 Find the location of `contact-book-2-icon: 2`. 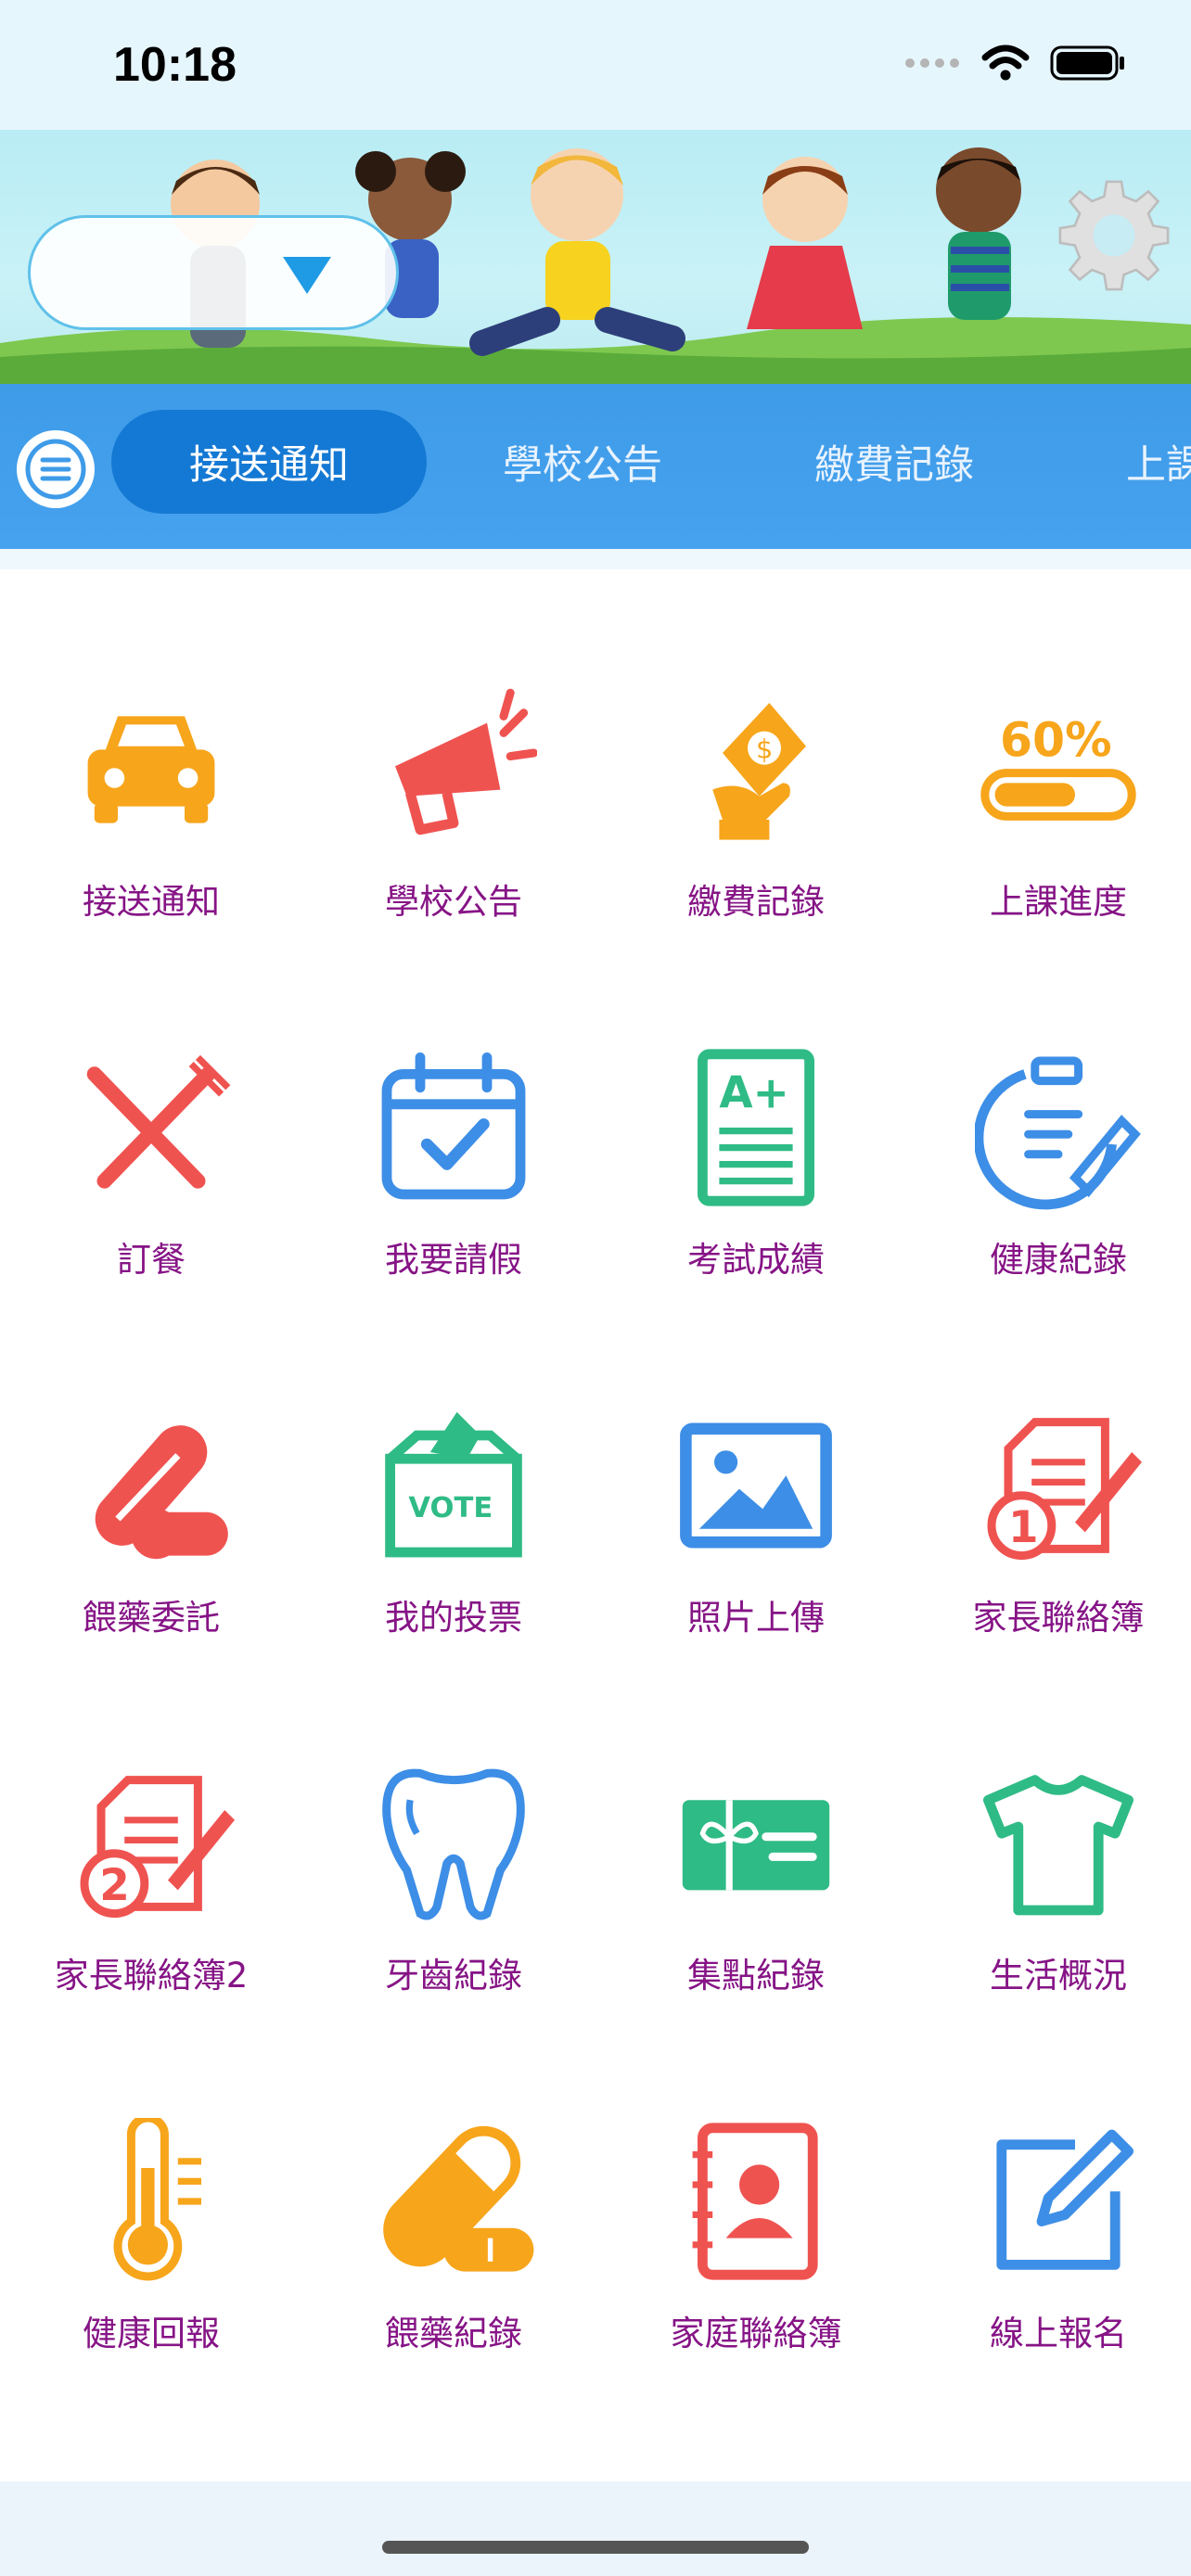

contact-book-2-icon: 2 is located at coordinates (157, 1847).